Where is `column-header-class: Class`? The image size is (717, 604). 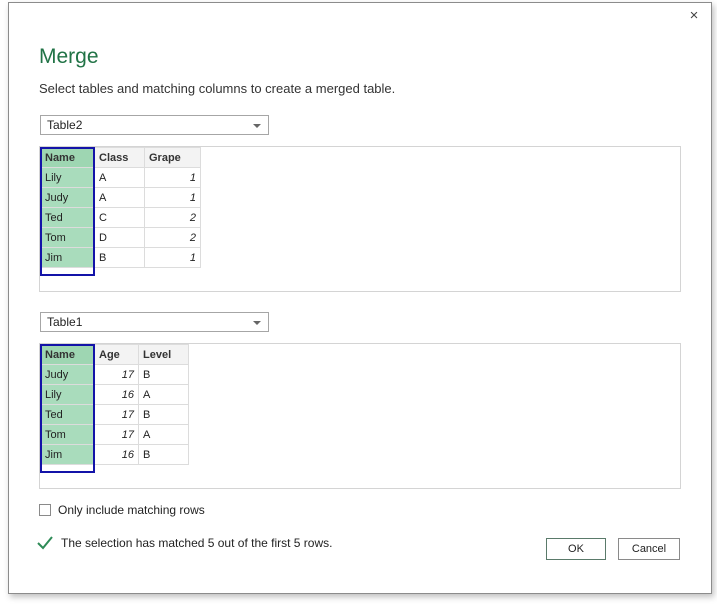
column-header-class: Class is located at coordinates (119, 157).